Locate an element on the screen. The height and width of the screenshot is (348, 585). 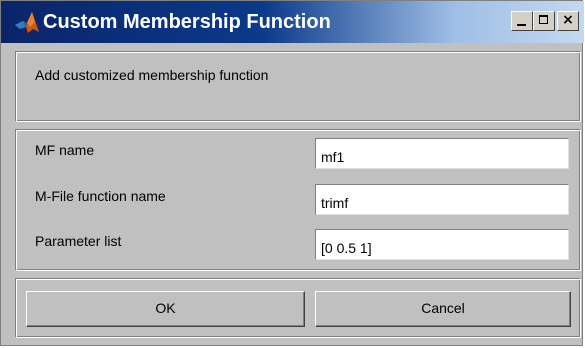
close-icon: × is located at coordinates (568, 20).